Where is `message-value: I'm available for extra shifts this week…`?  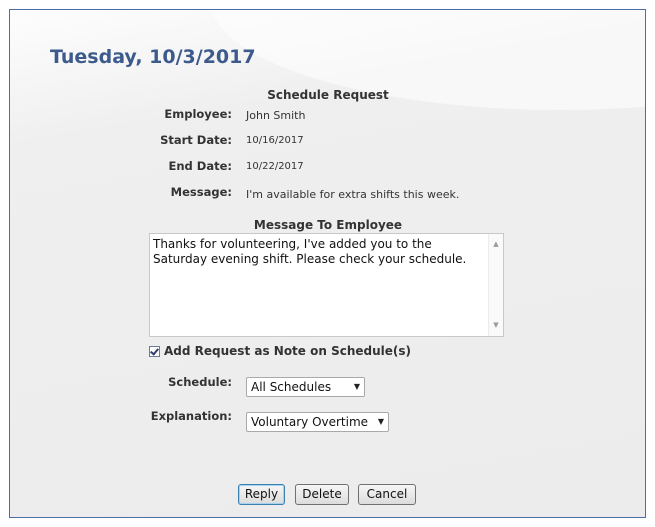 message-value: I'm available for extra shifts this week… is located at coordinates (353, 194).